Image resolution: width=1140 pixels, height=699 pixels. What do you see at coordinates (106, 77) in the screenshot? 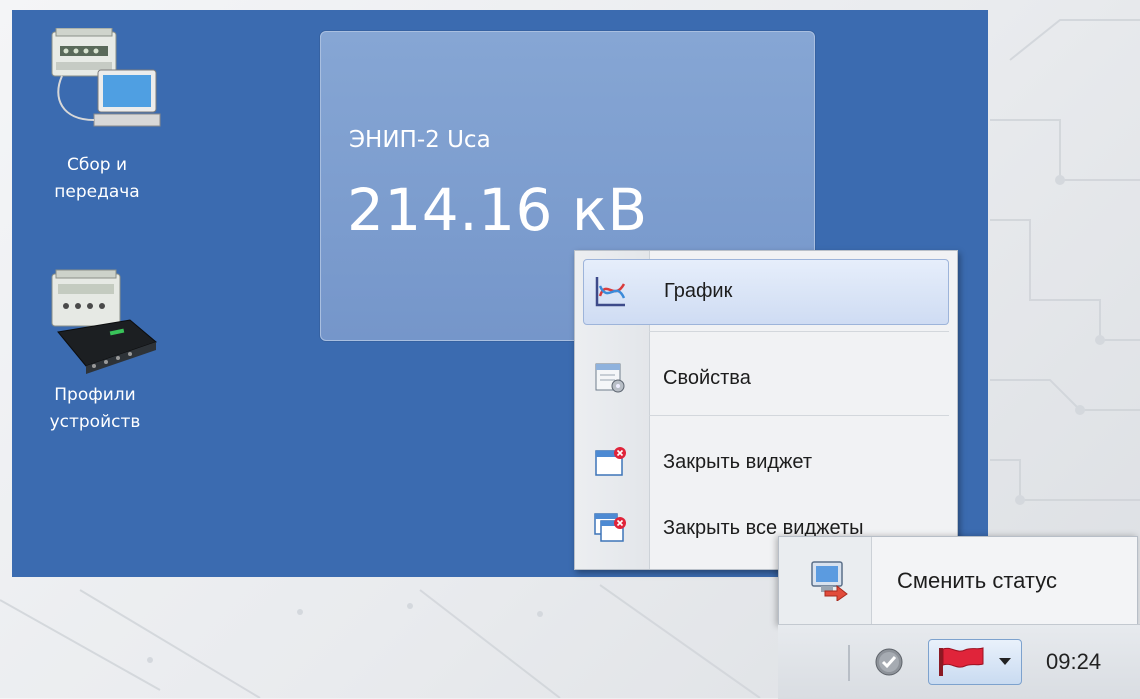
I see `data-collection-icon` at bounding box center [106, 77].